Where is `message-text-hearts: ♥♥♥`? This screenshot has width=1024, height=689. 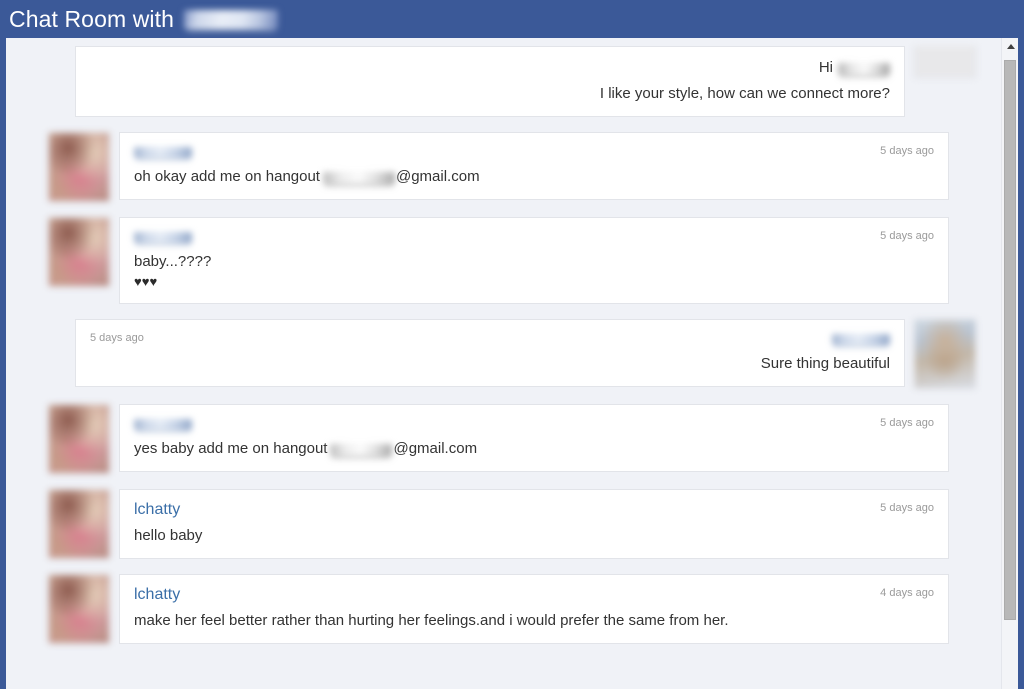 message-text-hearts: ♥♥♥ is located at coordinates (146, 281).